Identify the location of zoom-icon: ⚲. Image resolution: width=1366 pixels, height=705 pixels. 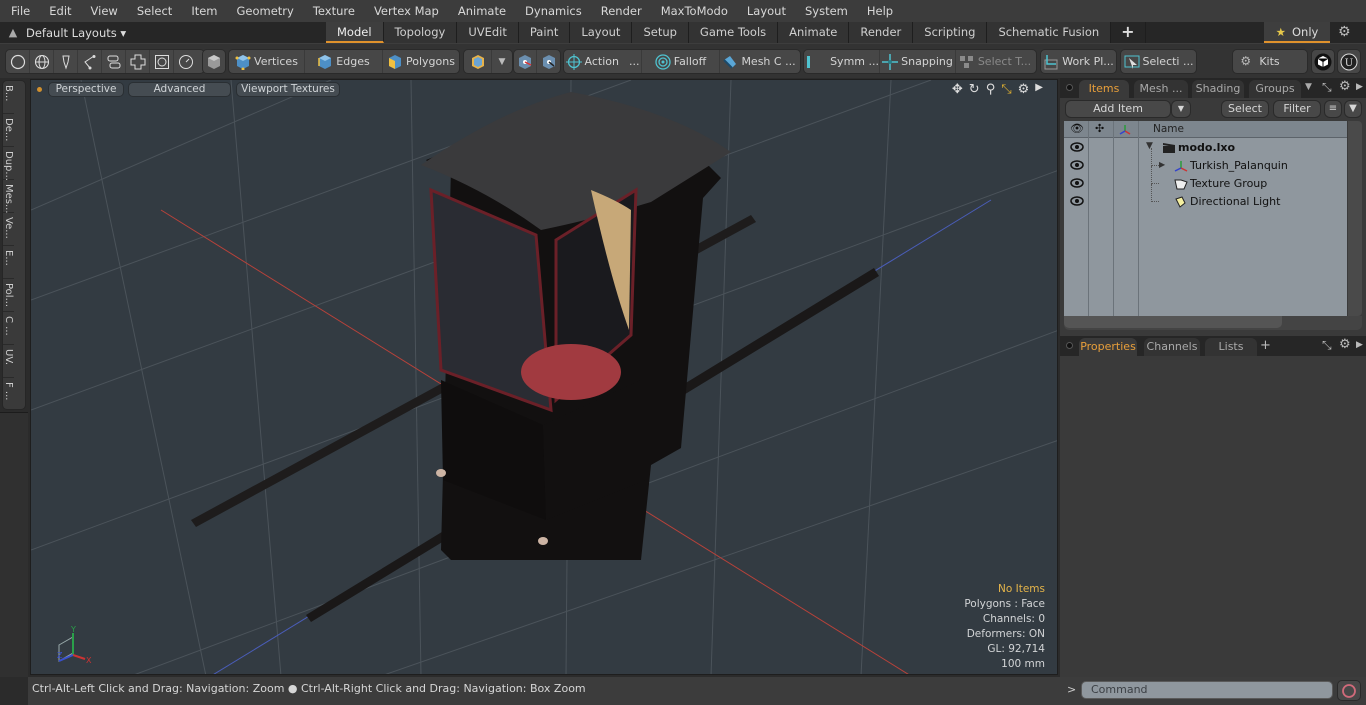
(991, 89).